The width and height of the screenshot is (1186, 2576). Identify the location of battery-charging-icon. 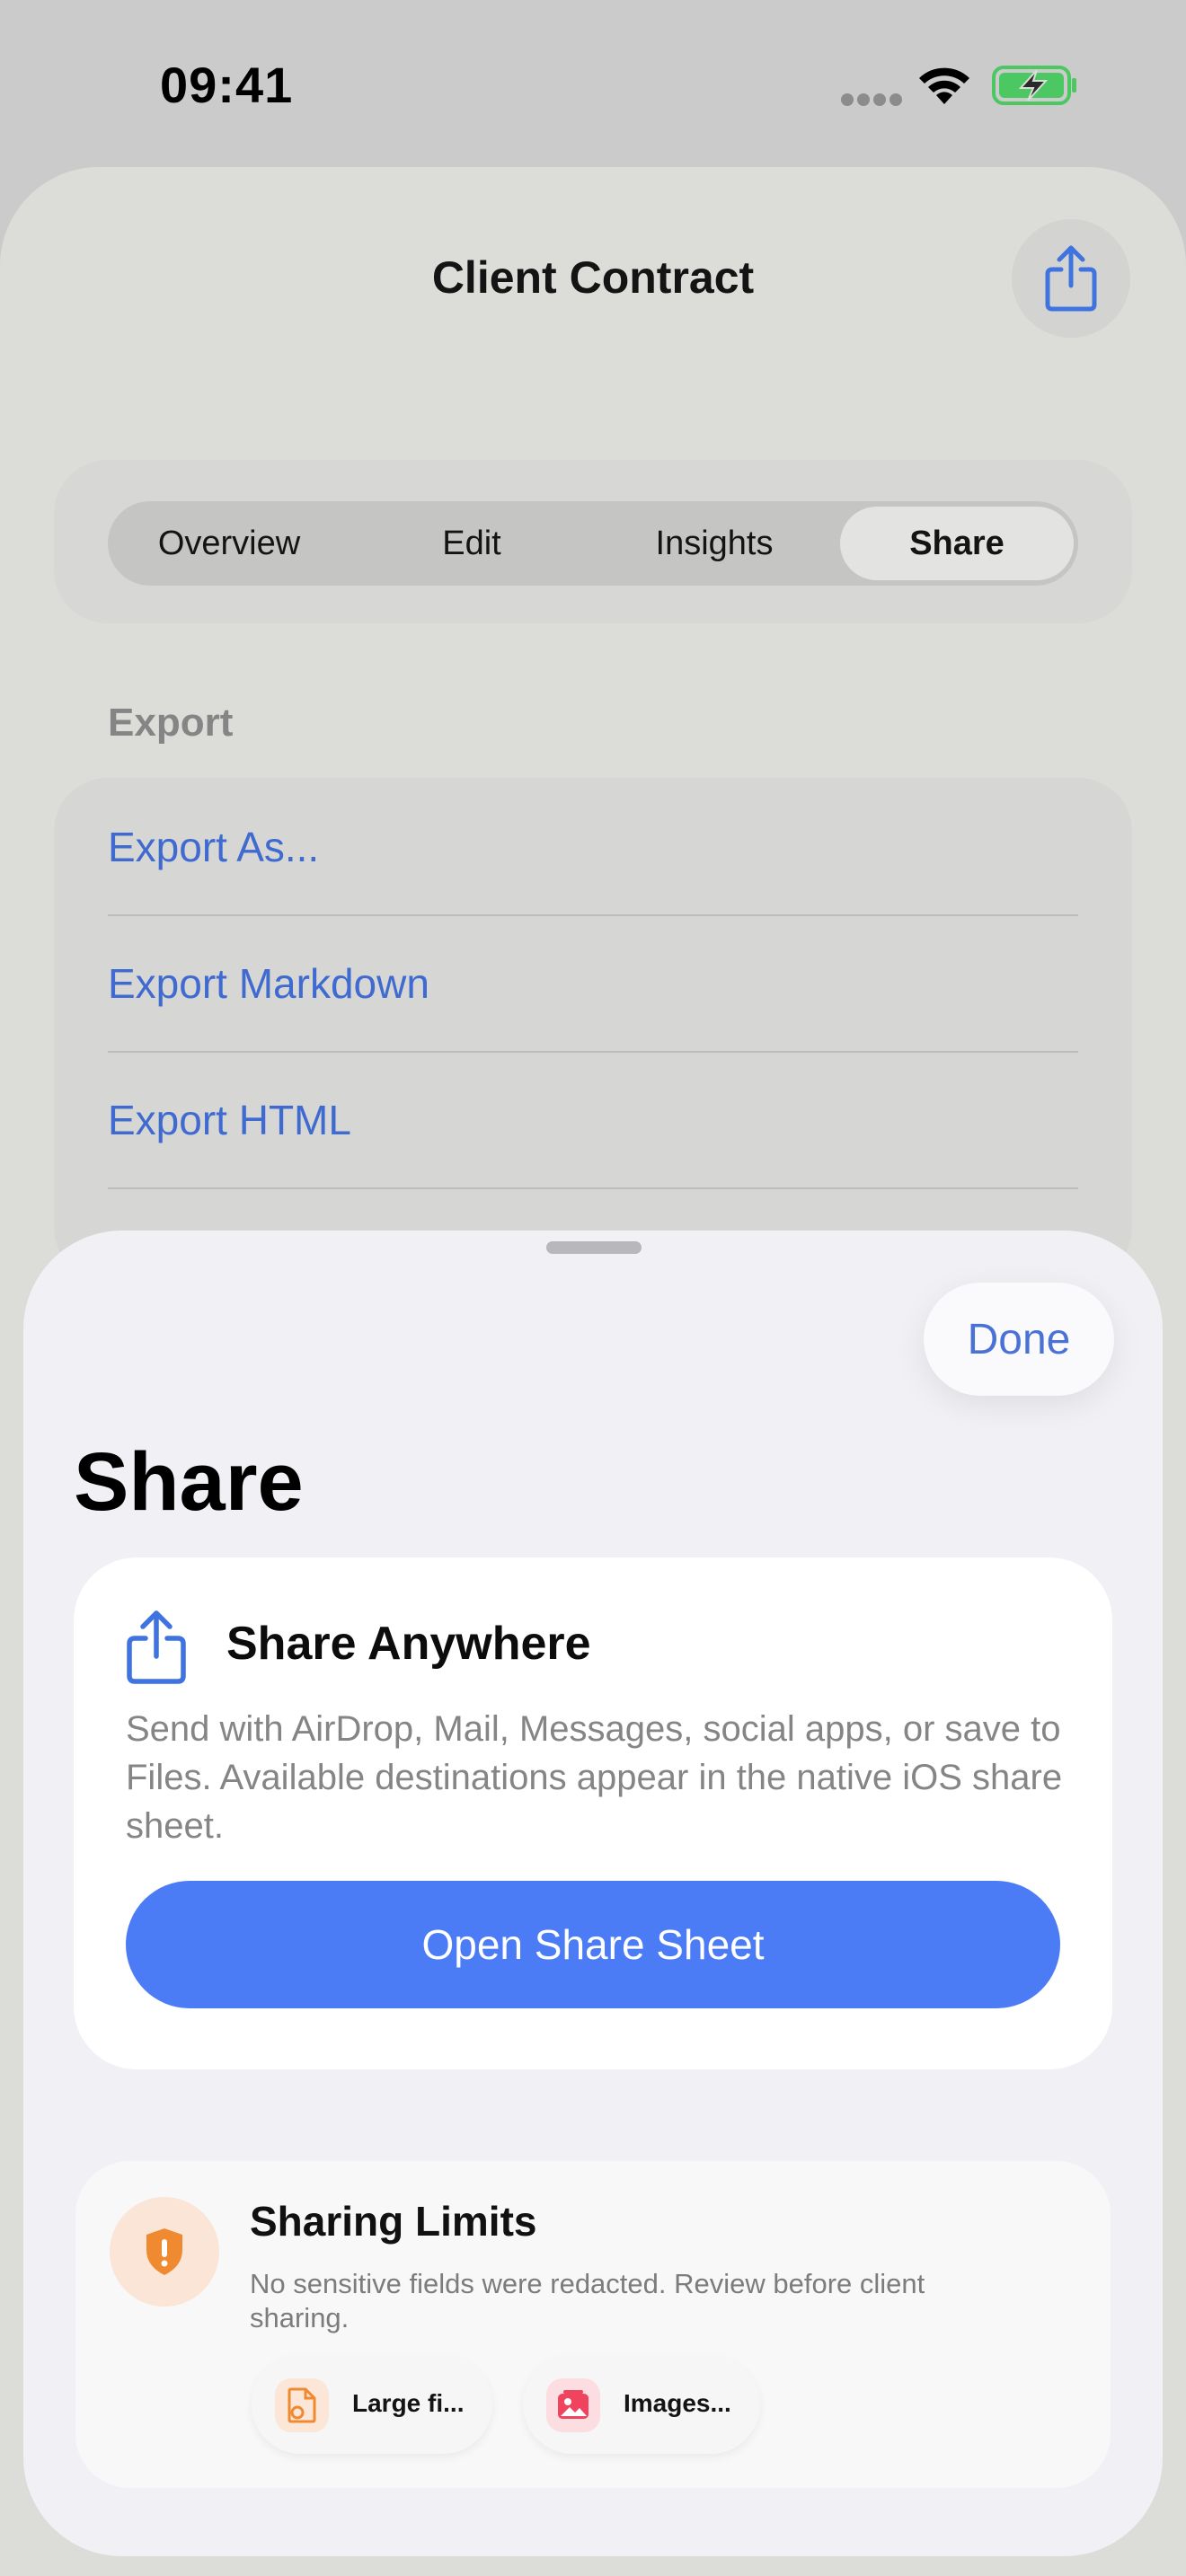
(1034, 85).